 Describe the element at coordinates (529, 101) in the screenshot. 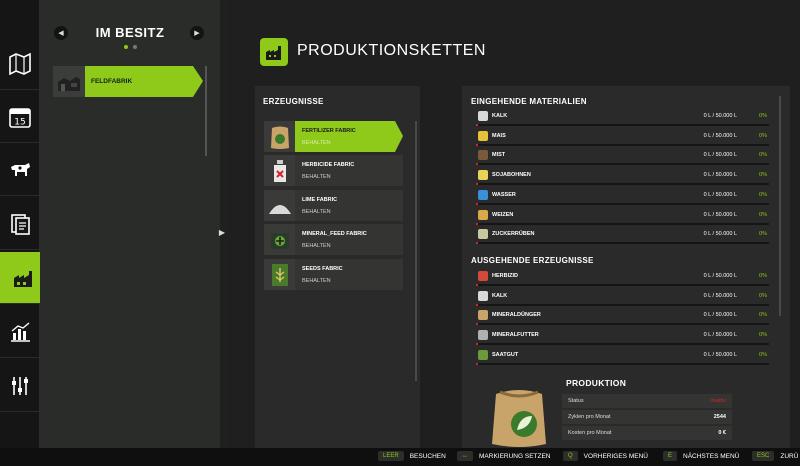

I see `incoming-title: EINGEHENDE MATERIALIEN` at that location.